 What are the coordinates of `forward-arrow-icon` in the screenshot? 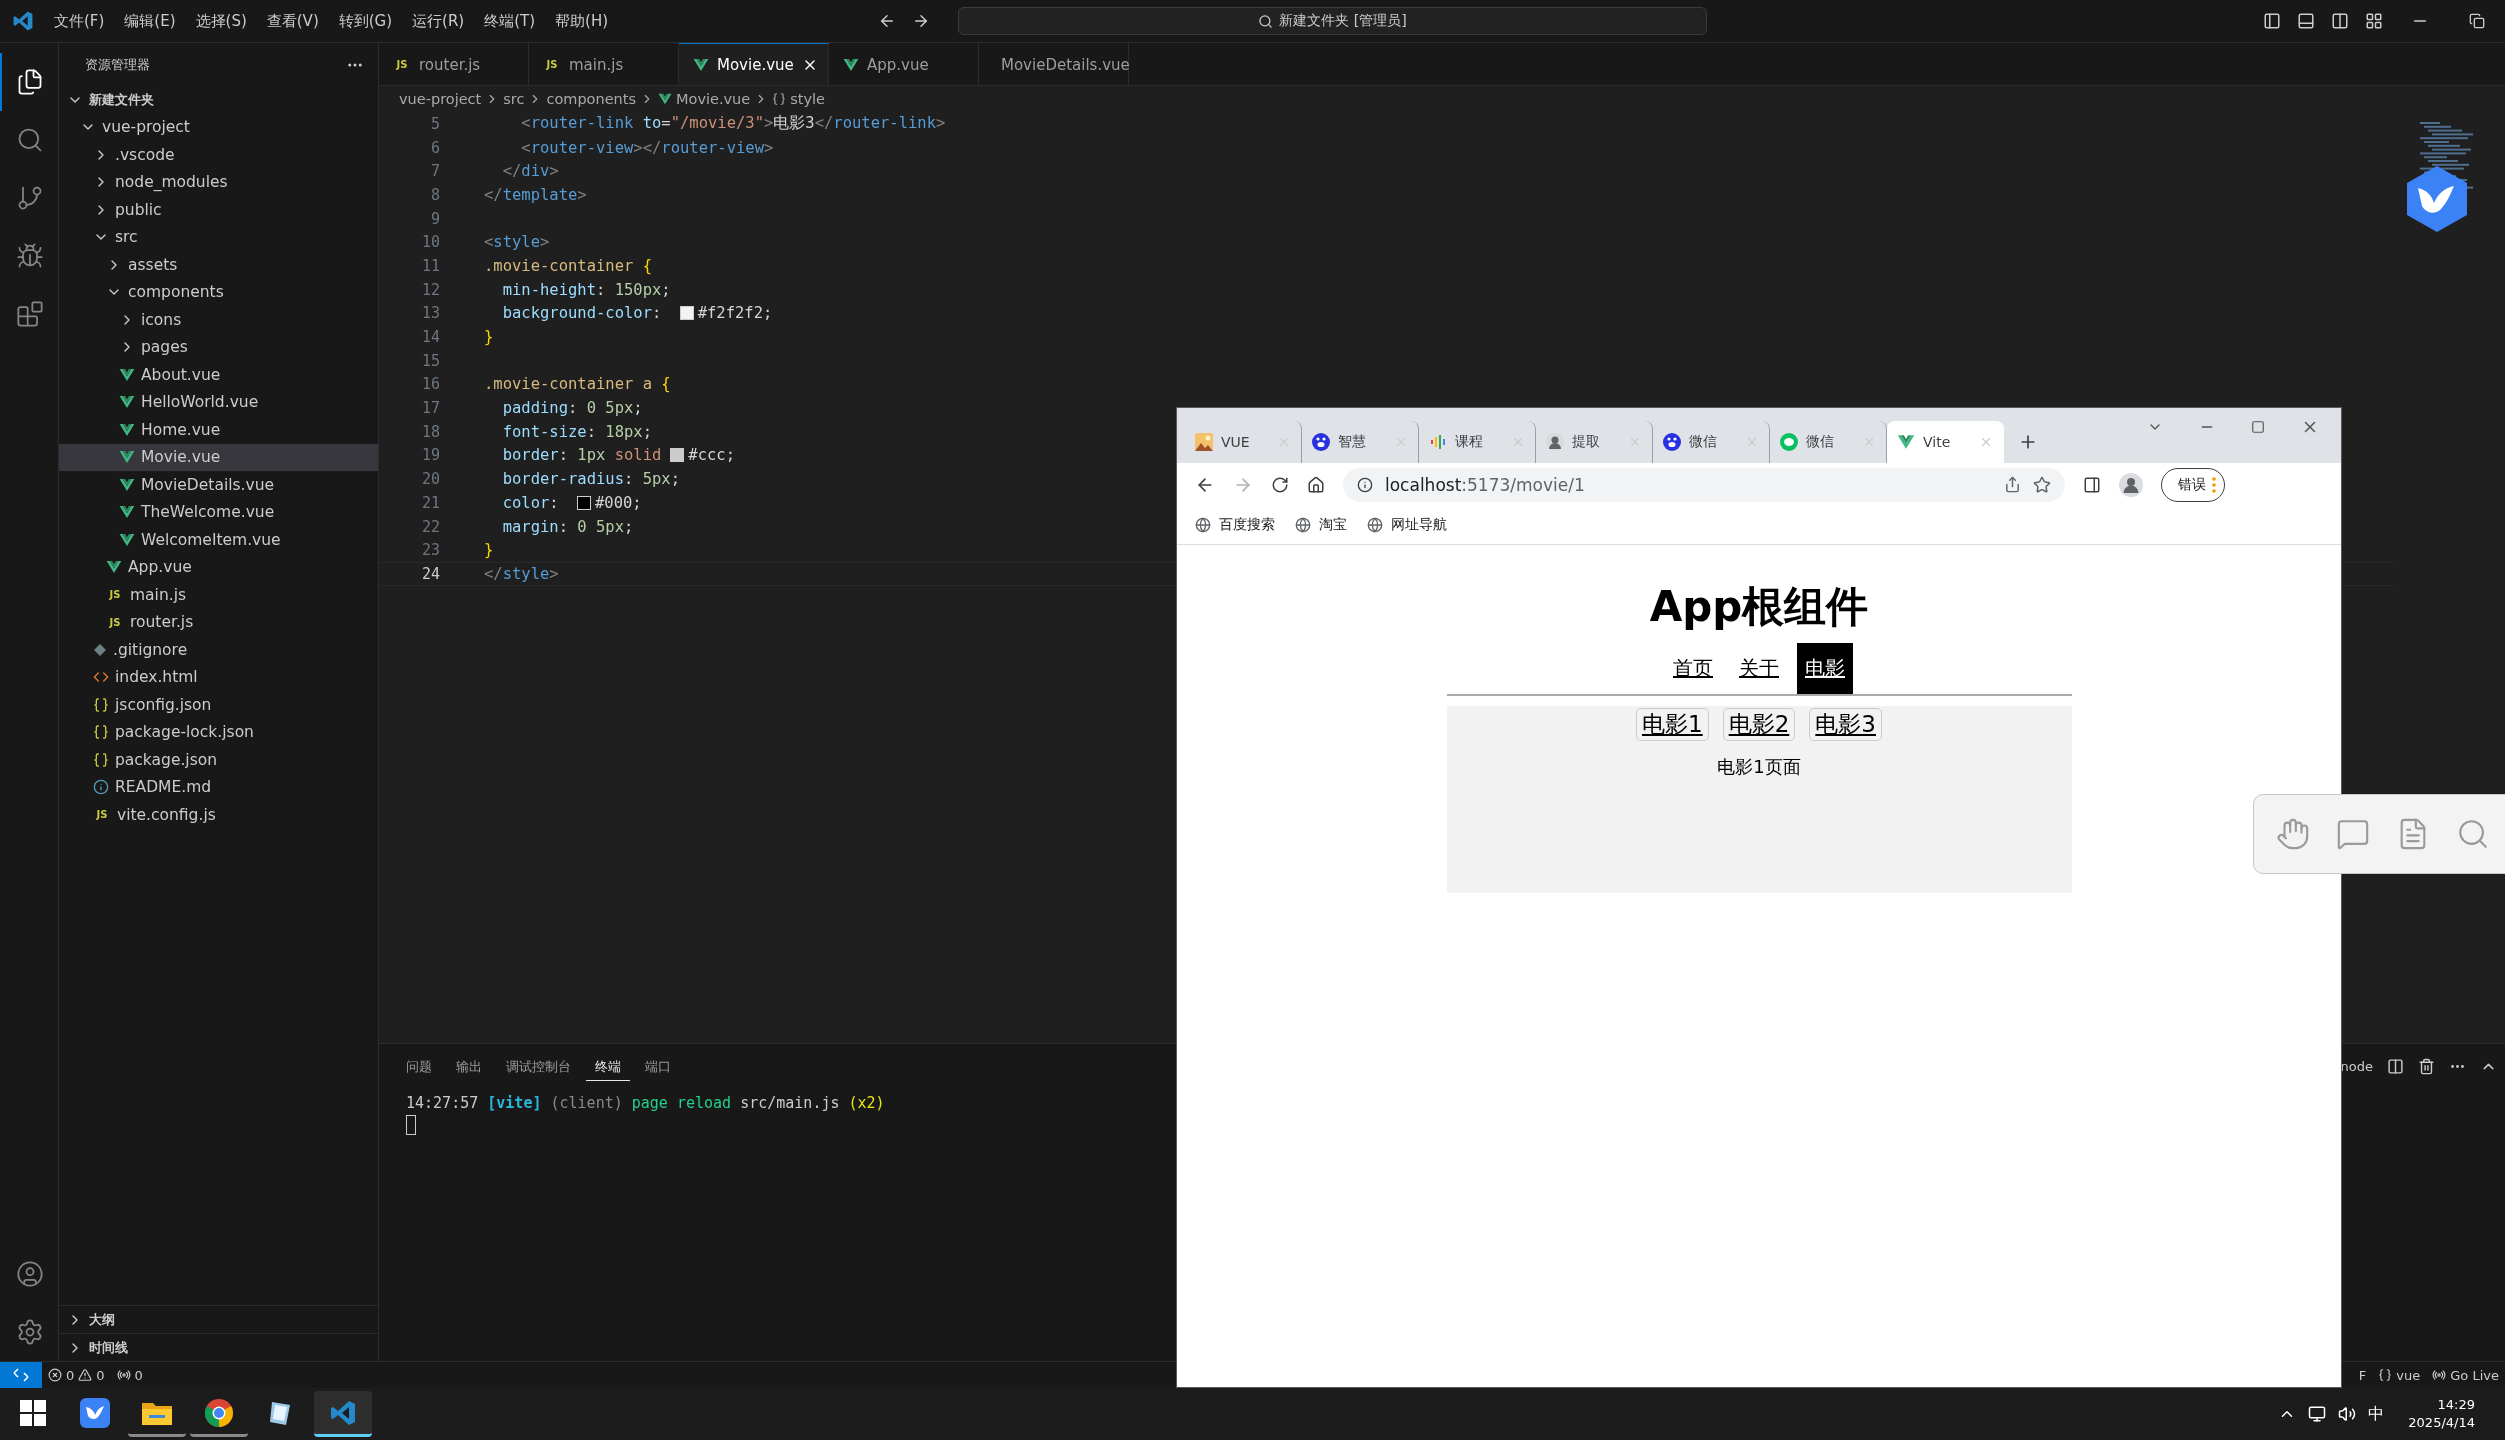 It's located at (921, 21).